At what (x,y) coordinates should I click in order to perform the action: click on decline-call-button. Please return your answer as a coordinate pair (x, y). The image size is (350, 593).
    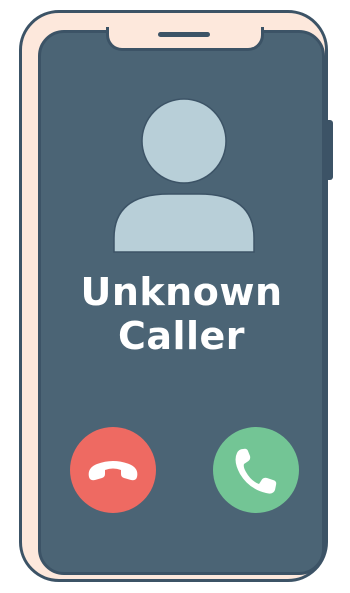
    Looking at the image, I should click on (113, 470).